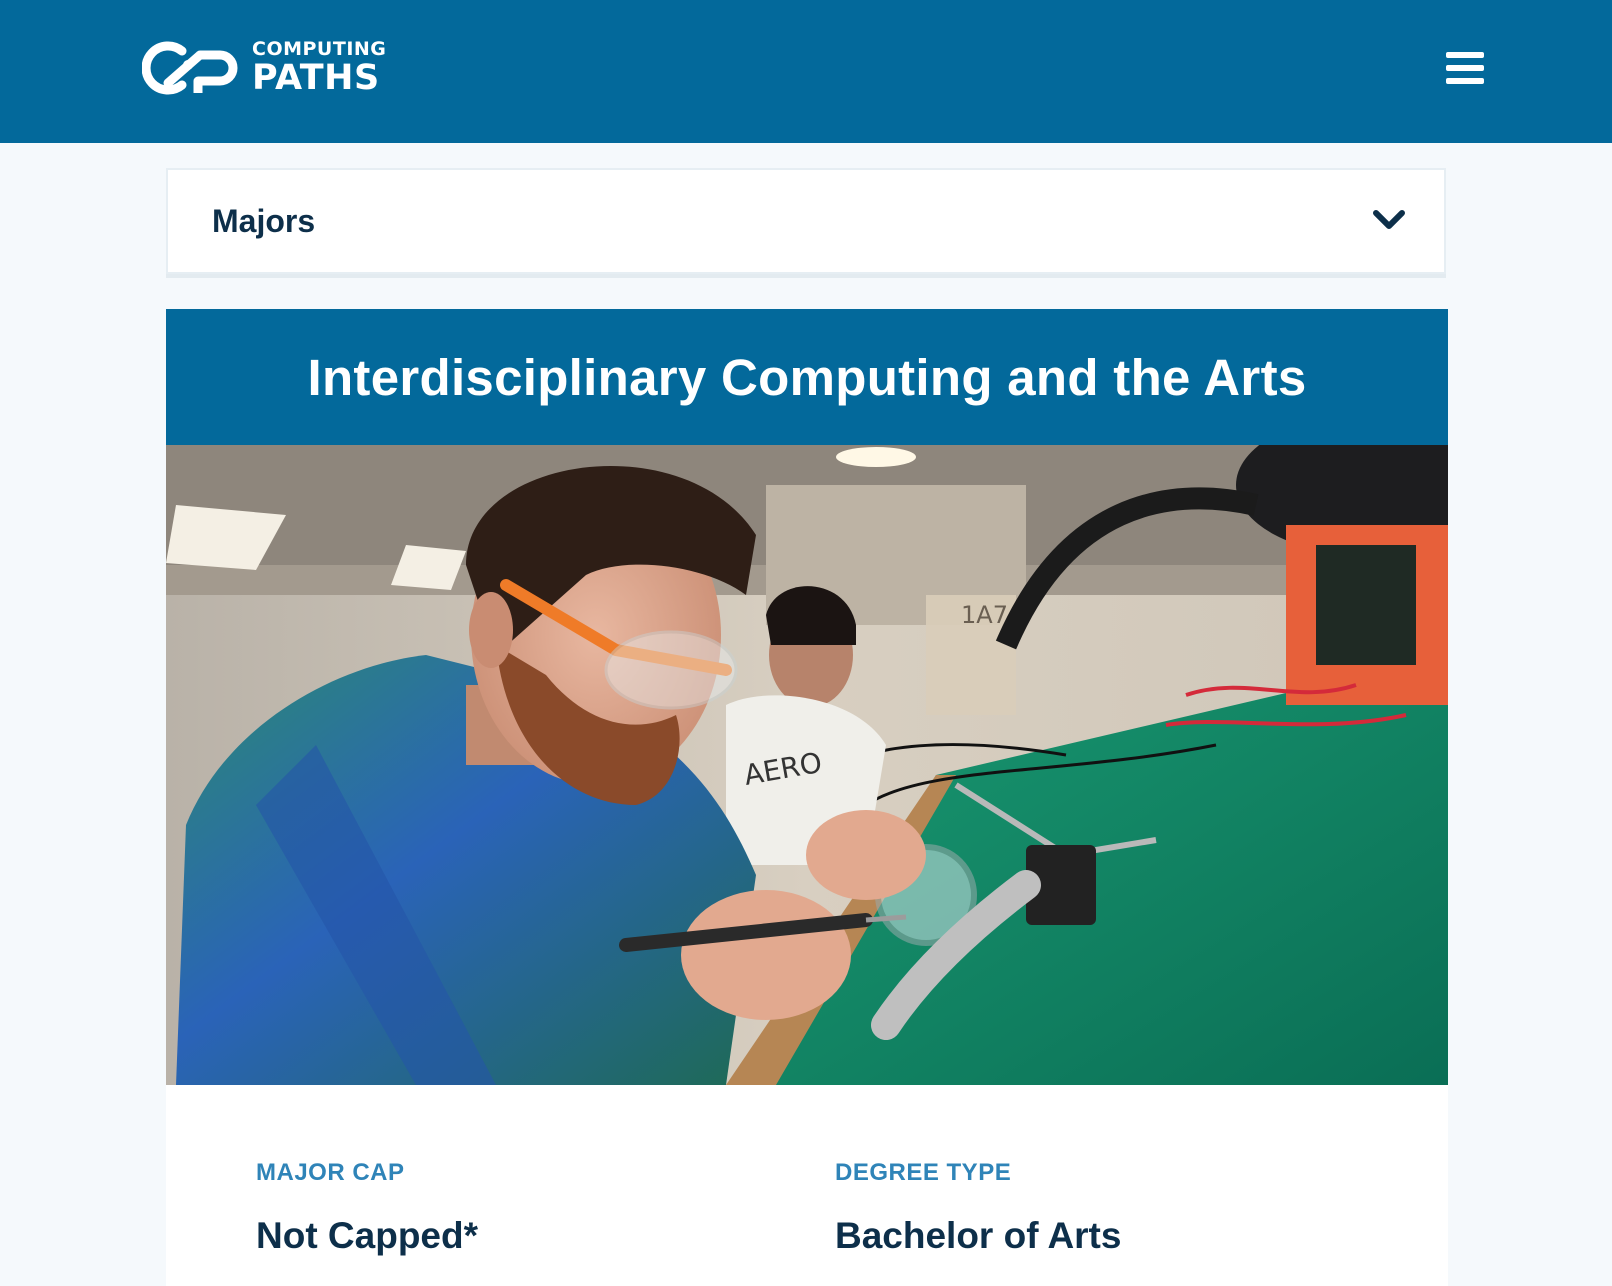  I want to click on computing-paths-logo-mark-icon, so click(190, 68).